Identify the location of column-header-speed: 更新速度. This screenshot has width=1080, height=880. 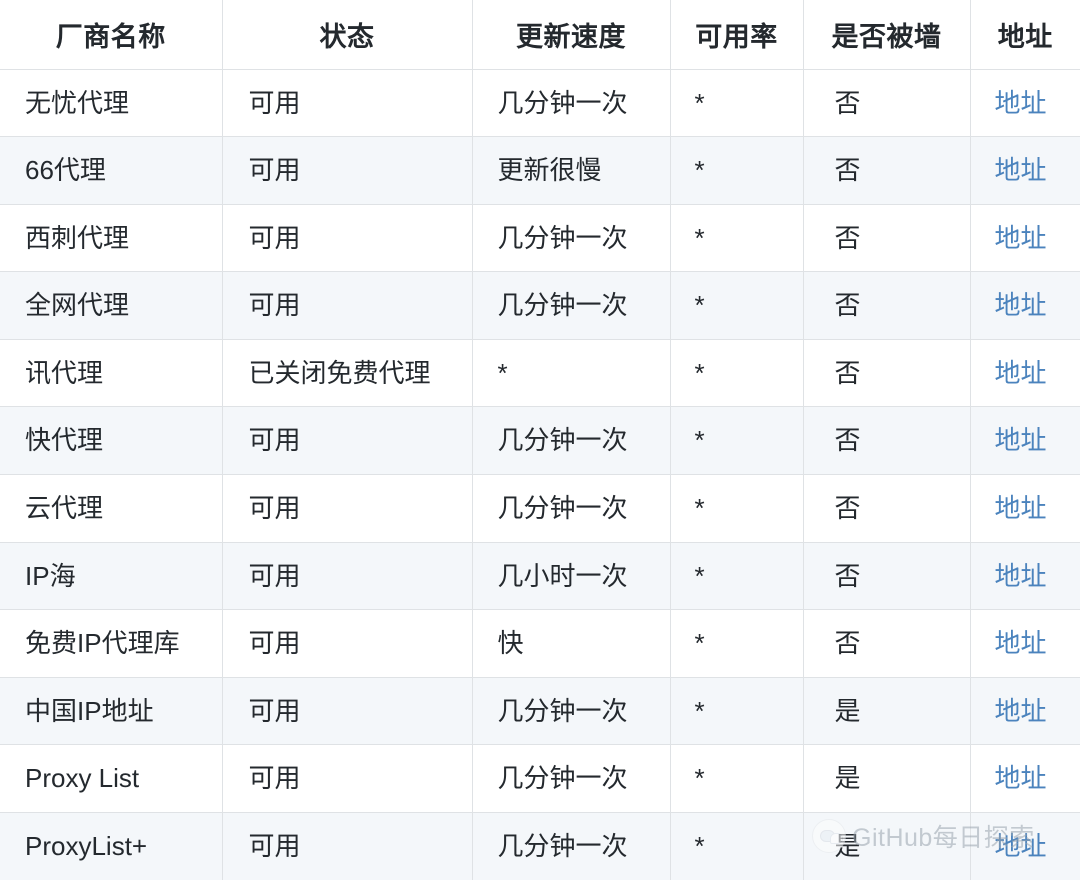
(571, 35).